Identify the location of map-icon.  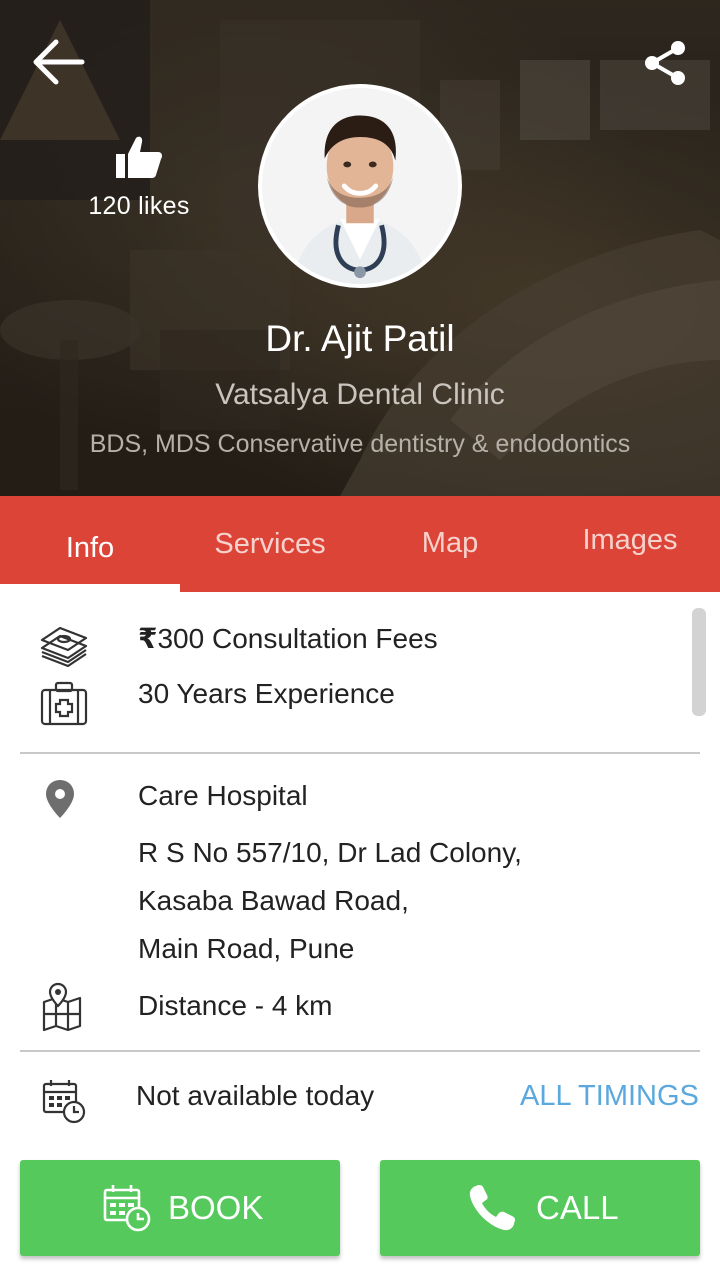
(62, 1007).